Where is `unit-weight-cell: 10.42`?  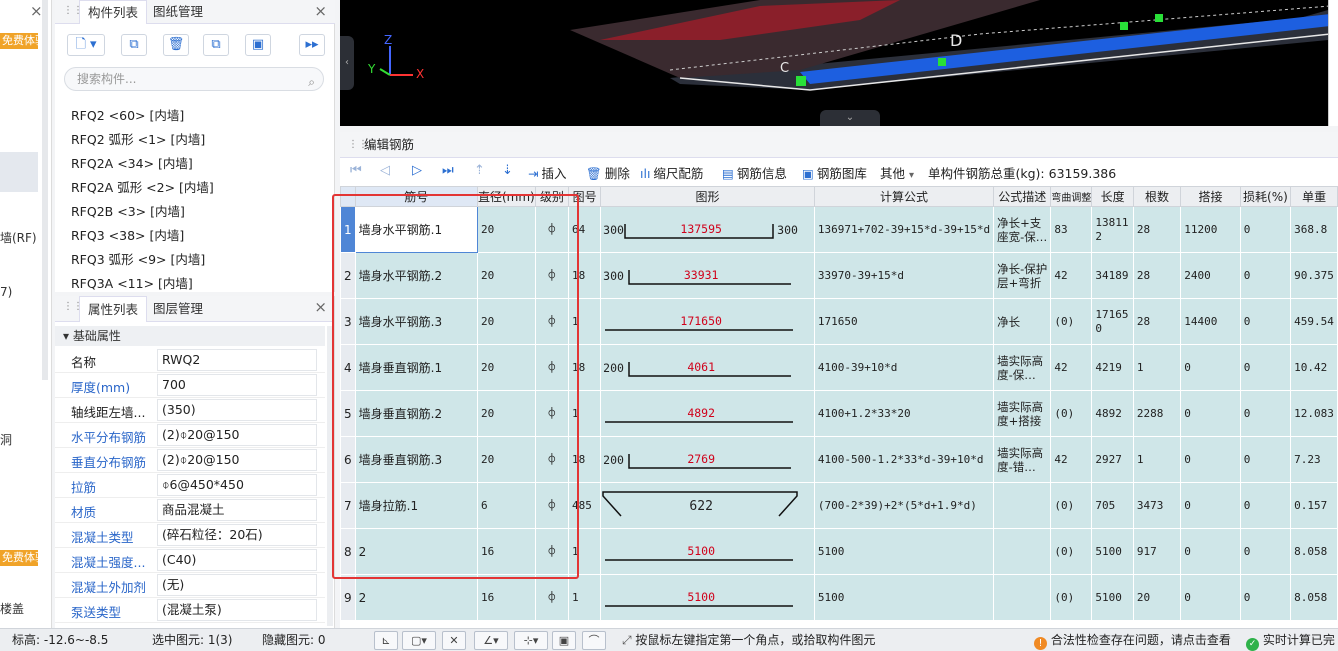
unit-weight-cell: 10.42 is located at coordinates (1314, 367).